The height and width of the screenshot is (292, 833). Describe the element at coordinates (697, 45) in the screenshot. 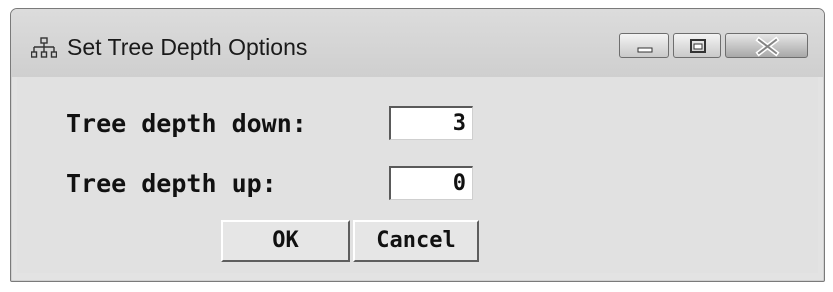

I see `maximize-button` at that location.